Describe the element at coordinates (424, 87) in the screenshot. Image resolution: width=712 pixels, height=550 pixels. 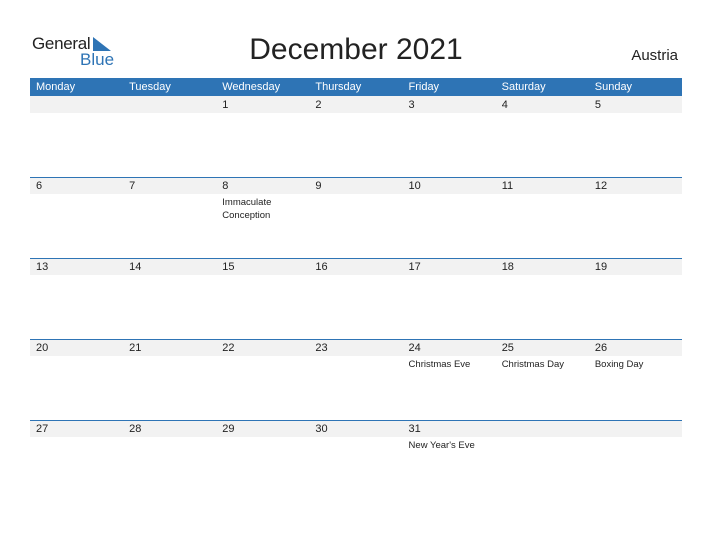
I see `weekday-friday: Friday` at that location.